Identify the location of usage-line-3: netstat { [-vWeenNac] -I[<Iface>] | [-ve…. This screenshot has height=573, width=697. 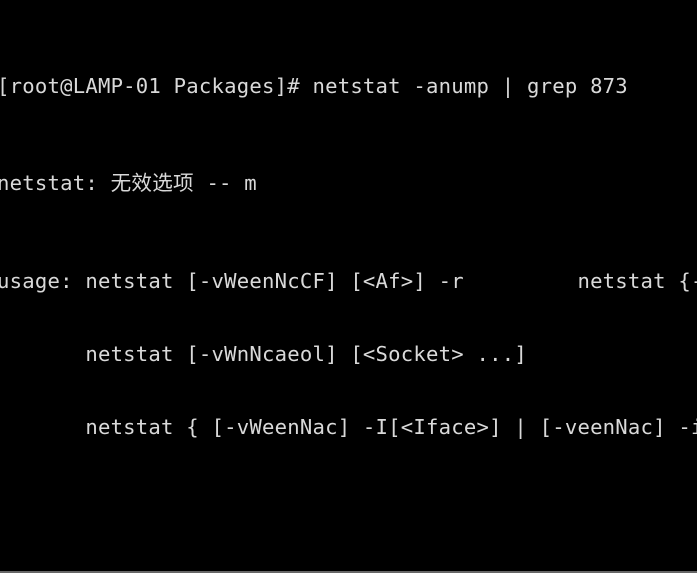
(348, 426).